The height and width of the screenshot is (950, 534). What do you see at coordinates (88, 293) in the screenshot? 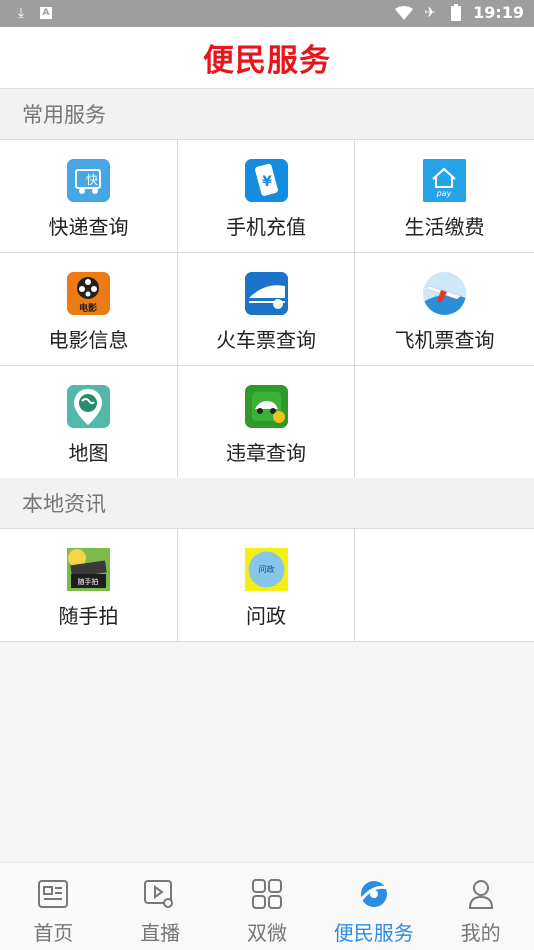
I see `movie-icon: 电影` at bounding box center [88, 293].